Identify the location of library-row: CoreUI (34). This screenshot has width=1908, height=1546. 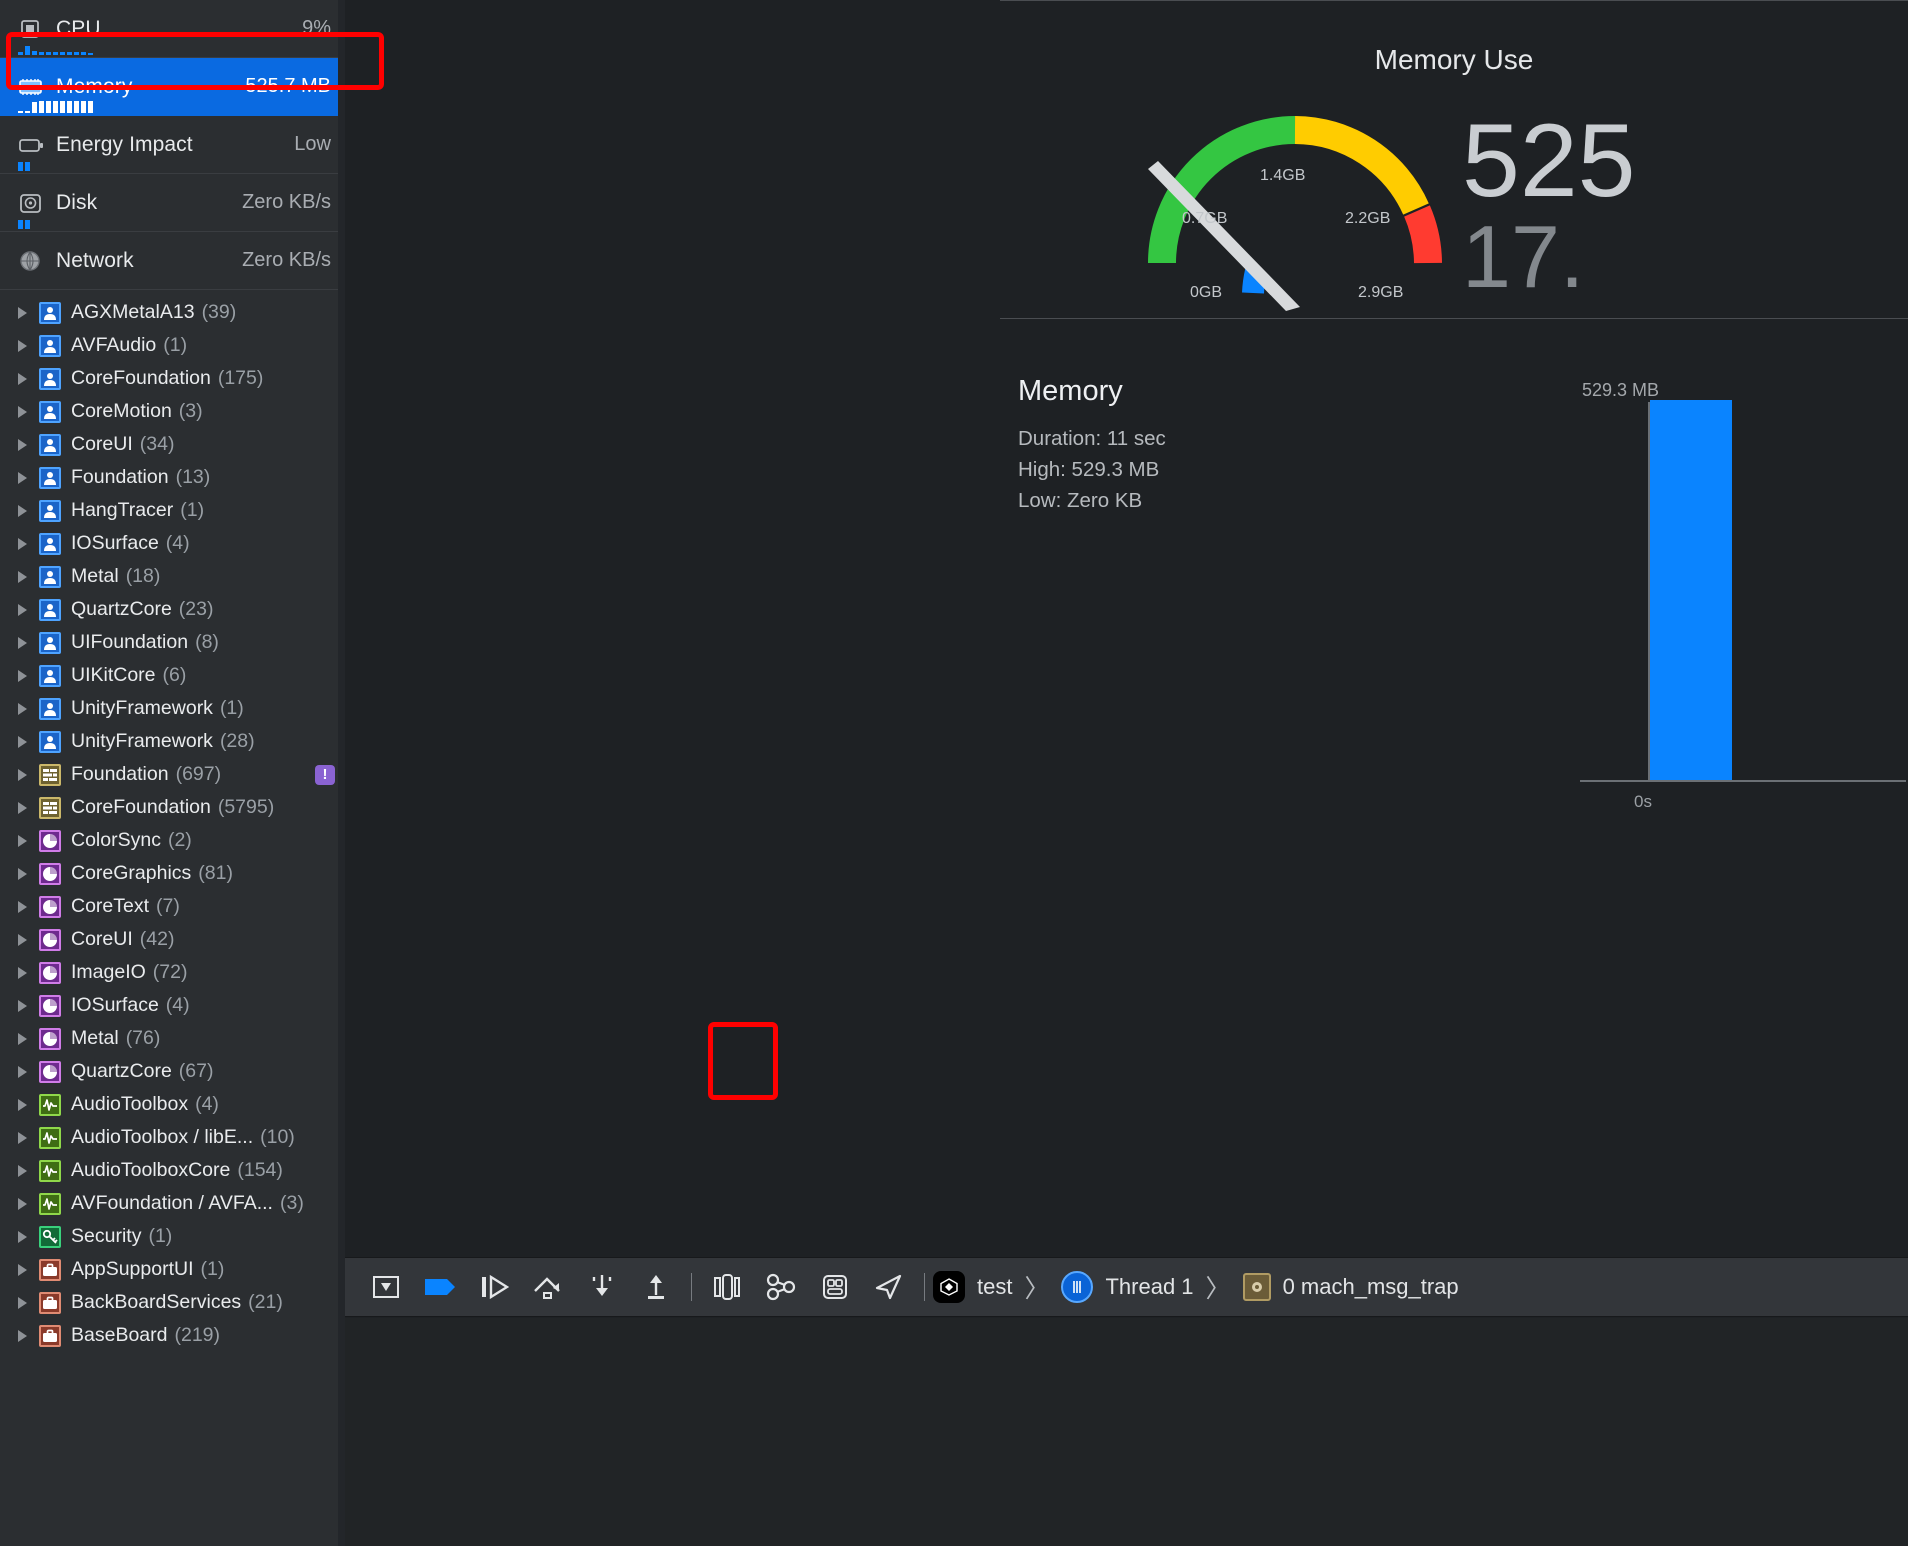
(172, 444).